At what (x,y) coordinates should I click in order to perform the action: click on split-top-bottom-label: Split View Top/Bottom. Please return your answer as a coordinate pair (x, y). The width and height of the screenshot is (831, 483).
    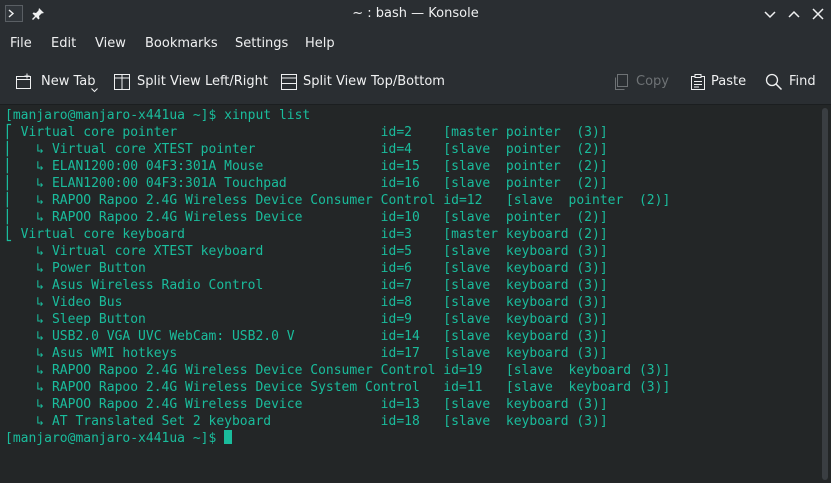
    Looking at the image, I should click on (374, 81).